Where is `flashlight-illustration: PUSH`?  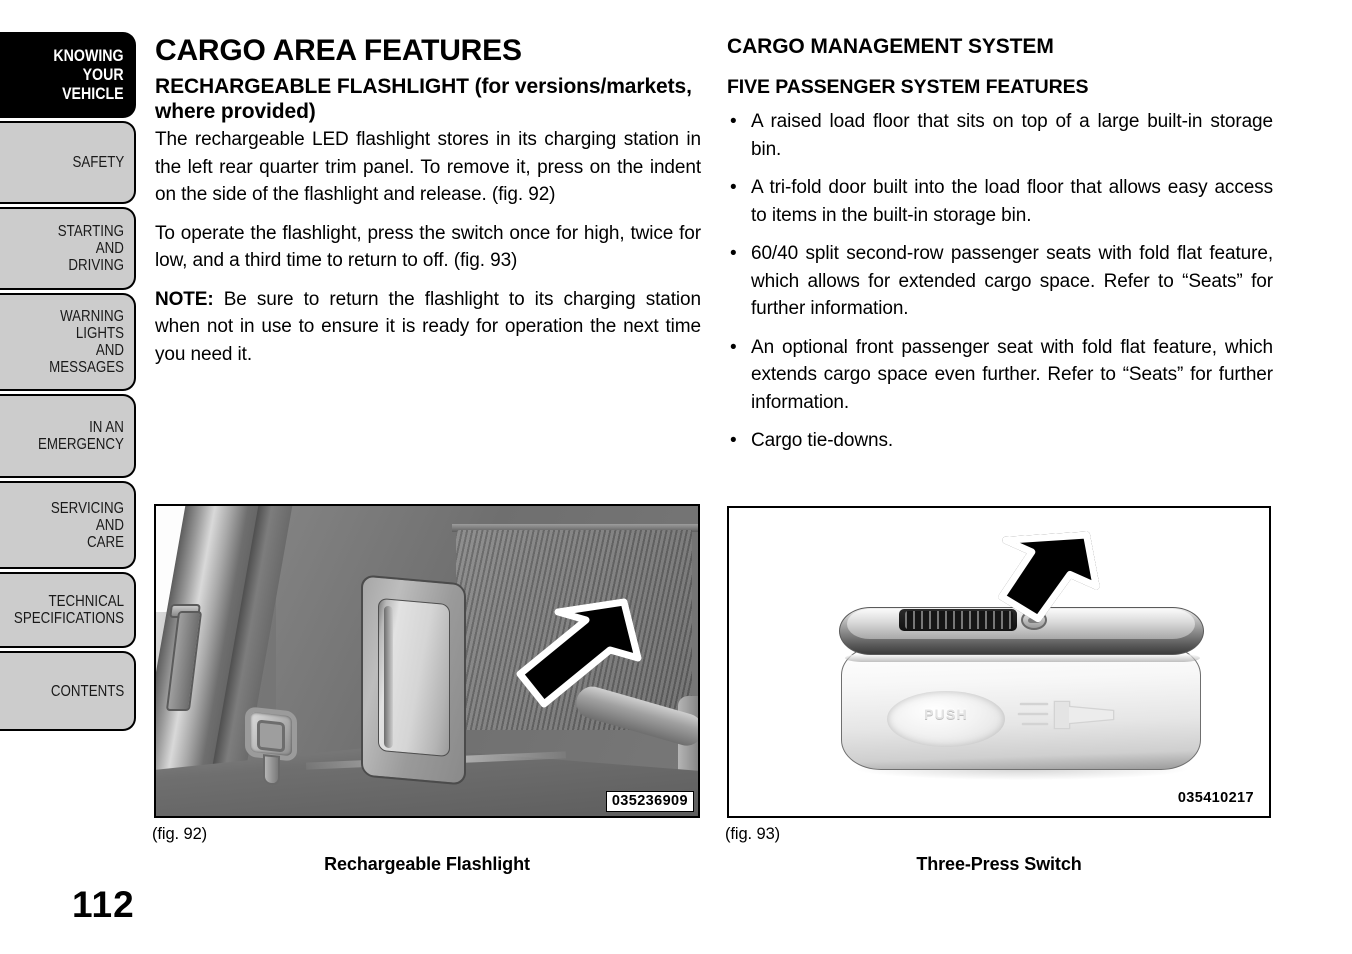
flashlight-illustration: PUSH is located at coordinates (999, 662).